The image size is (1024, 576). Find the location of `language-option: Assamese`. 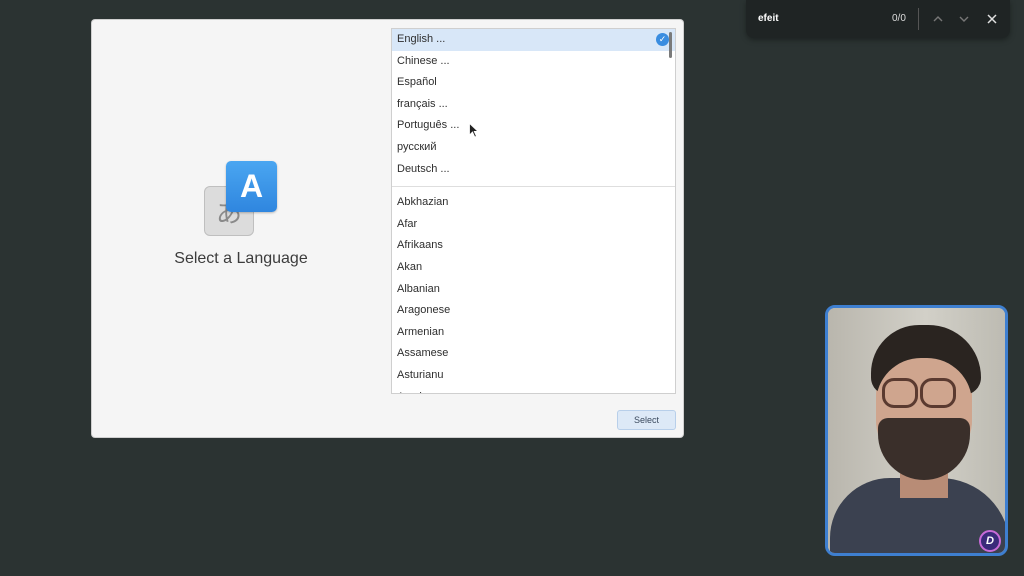

language-option: Assamese is located at coordinates (533, 354).